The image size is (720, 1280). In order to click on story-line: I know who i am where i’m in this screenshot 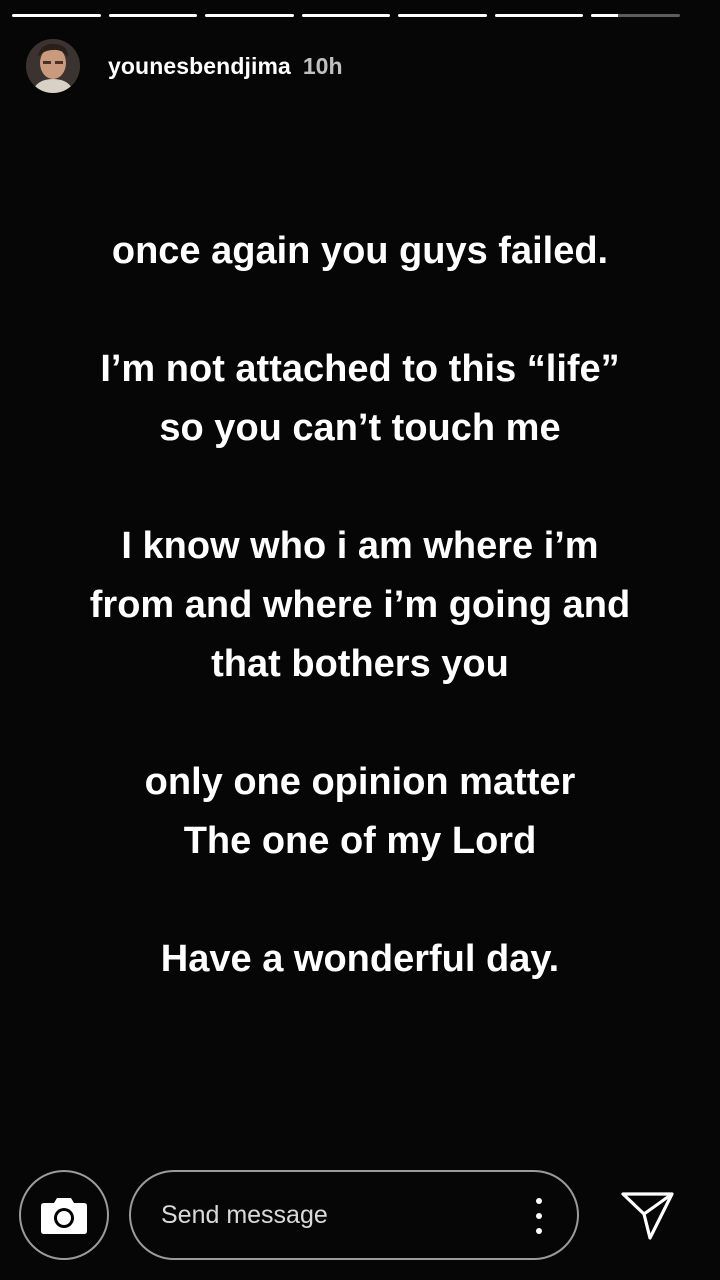, I will do `click(360, 546)`.